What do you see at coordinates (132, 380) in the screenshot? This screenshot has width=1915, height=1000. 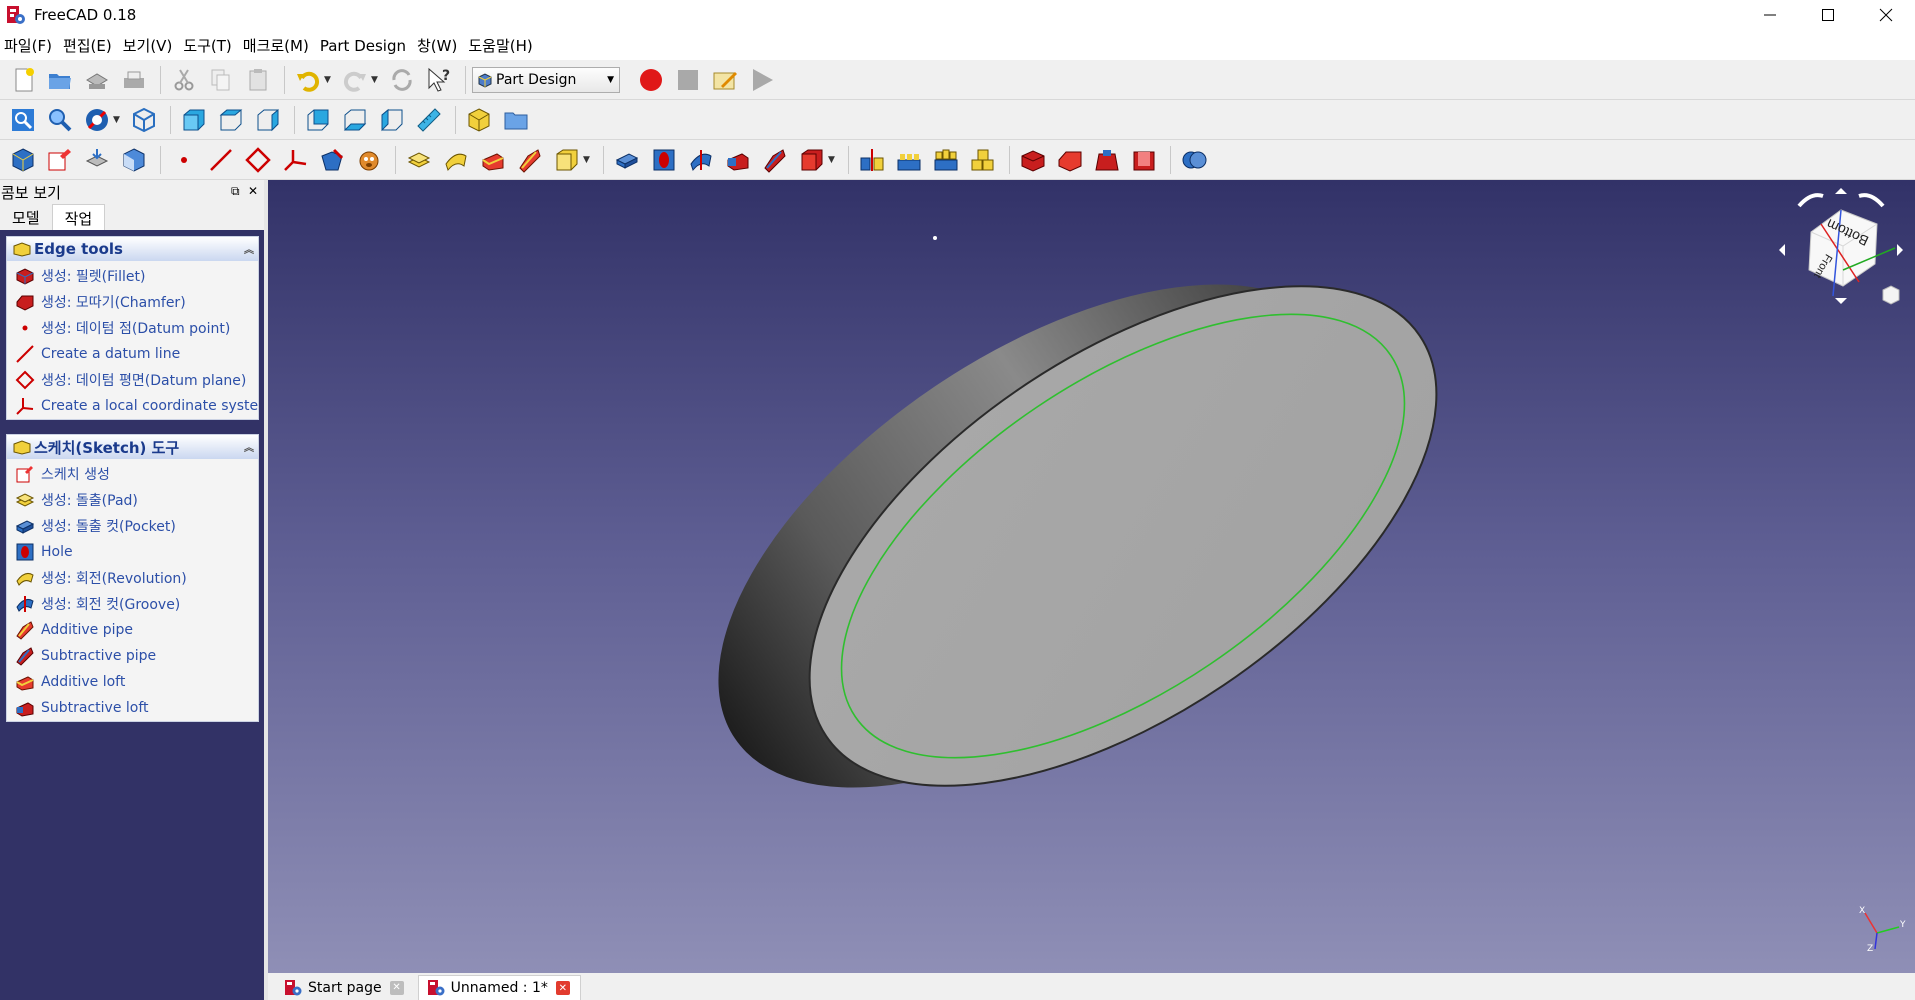 I see `task-datum-plane: 생성: 데이텀 평면(Datum plane)` at bounding box center [132, 380].